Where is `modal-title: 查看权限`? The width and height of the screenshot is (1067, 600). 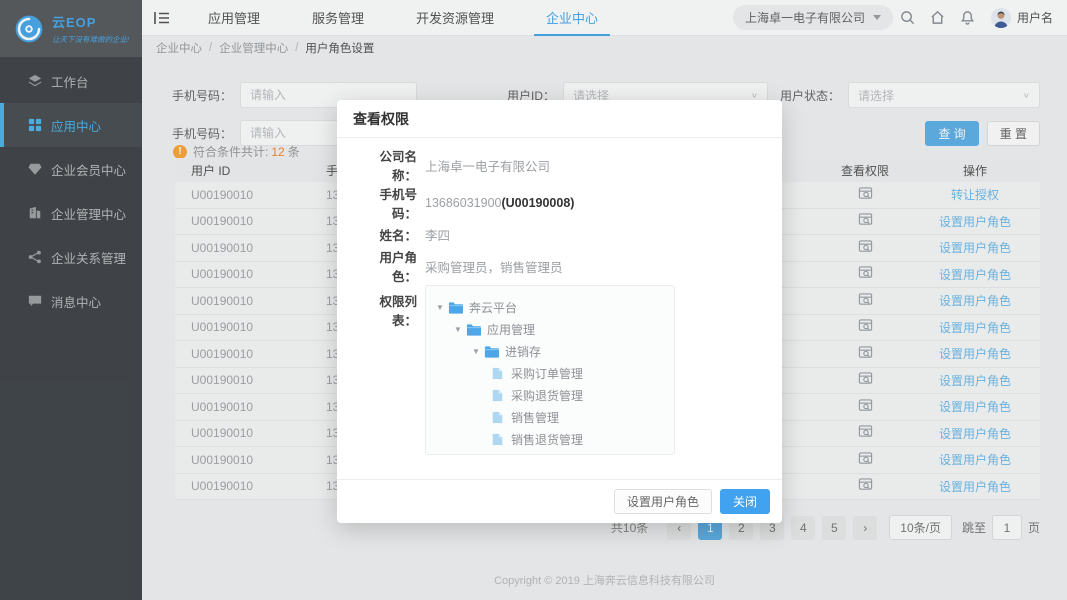
modal-title: 查看权限 is located at coordinates (559, 119).